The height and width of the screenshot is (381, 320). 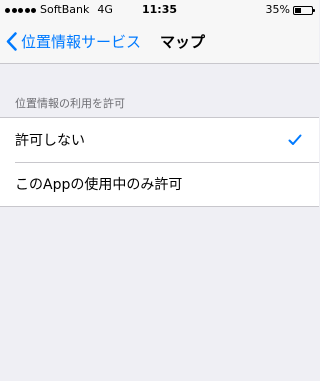 I want to click on back-button: 位置情報サービス, so click(x=73, y=41).